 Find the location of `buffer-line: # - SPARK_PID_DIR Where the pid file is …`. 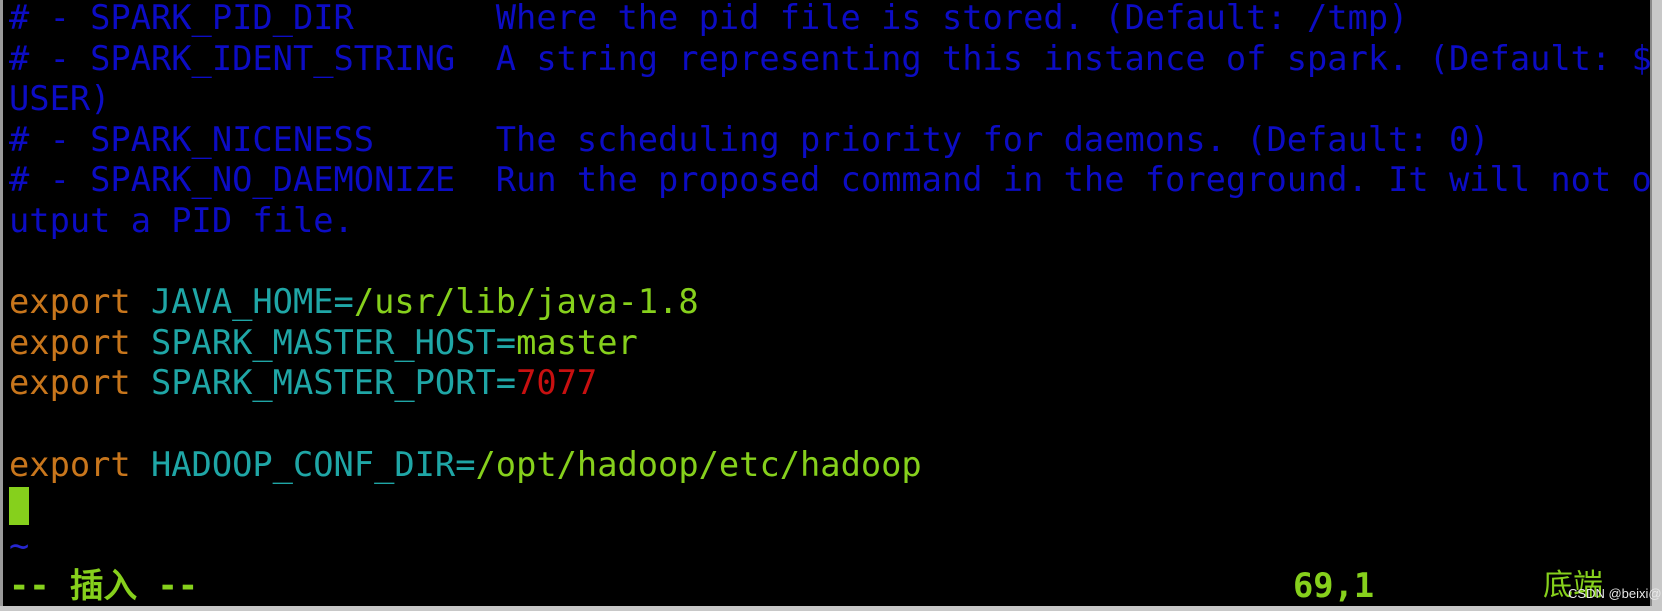

buffer-line: # - SPARK_PID_DIR Where the pid file is … is located at coordinates (708, 19).